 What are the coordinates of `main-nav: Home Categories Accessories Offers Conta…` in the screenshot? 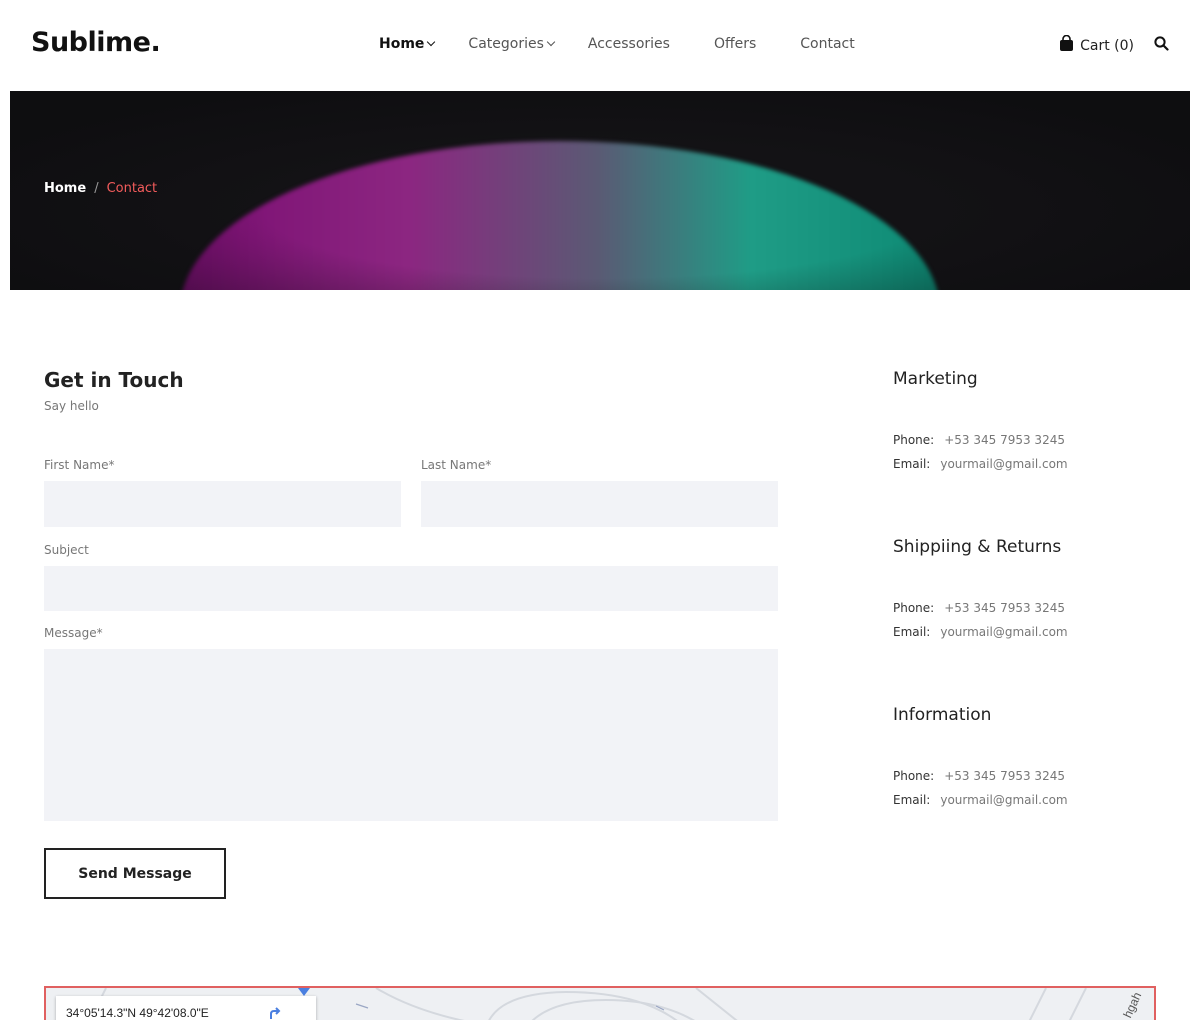 It's located at (617, 44).